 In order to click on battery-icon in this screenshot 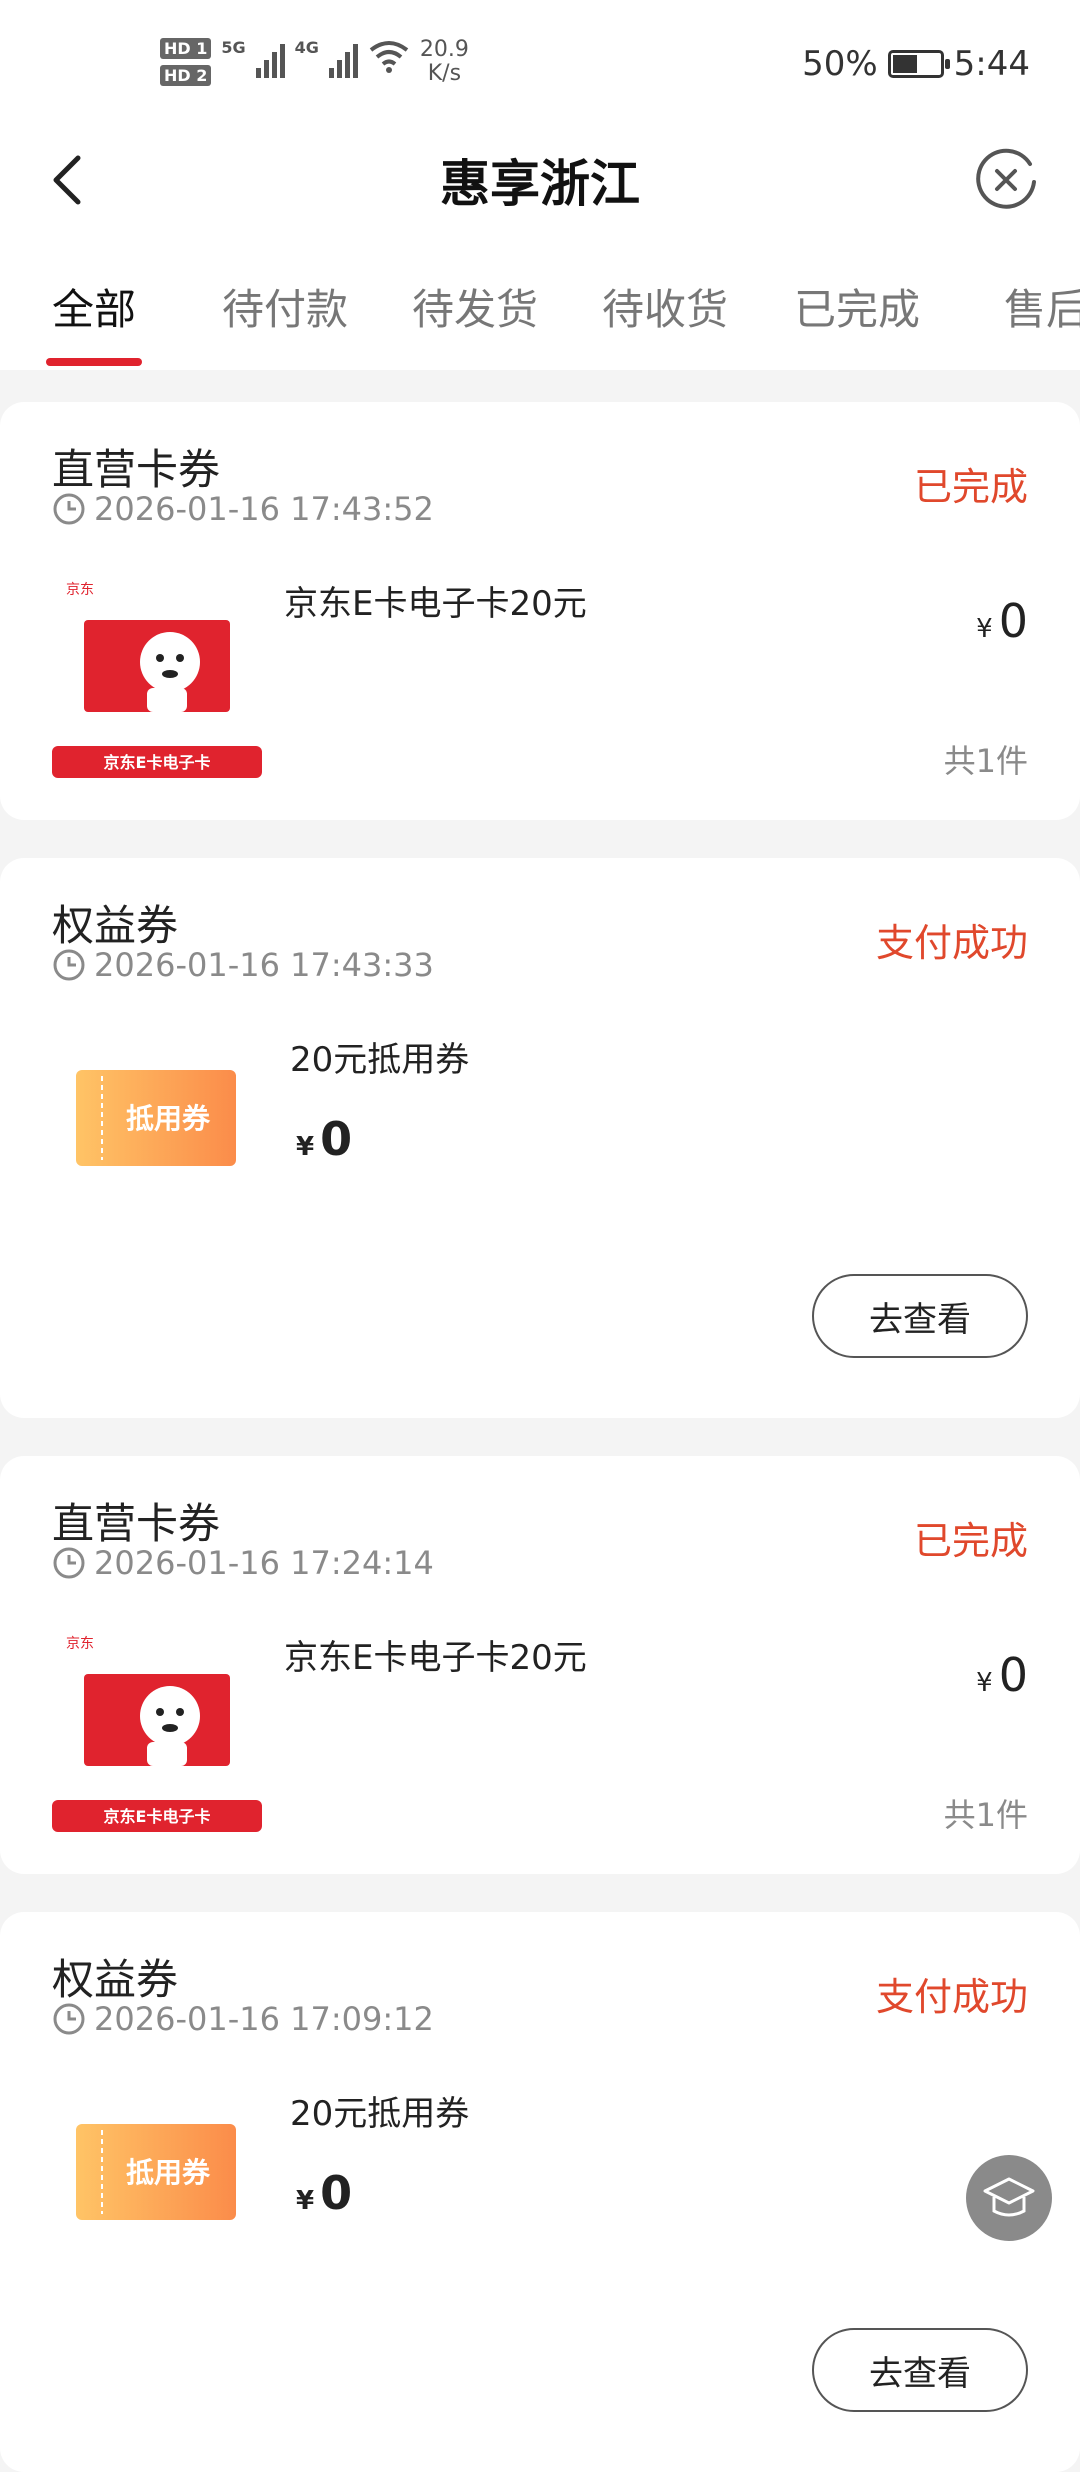, I will do `click(918, 64)`.